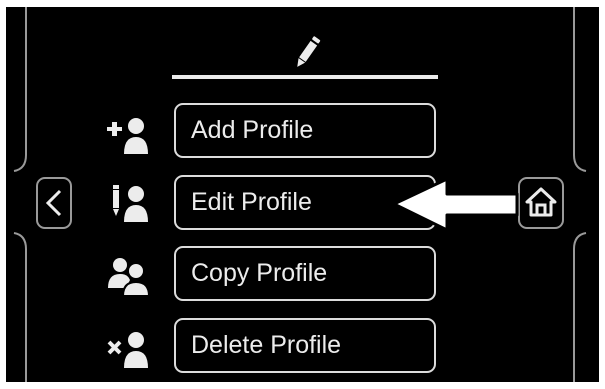 The width and height of the screenshot is (605, 389). I want to click on edit-profile-label: Edit Profile, so click(251, 202).